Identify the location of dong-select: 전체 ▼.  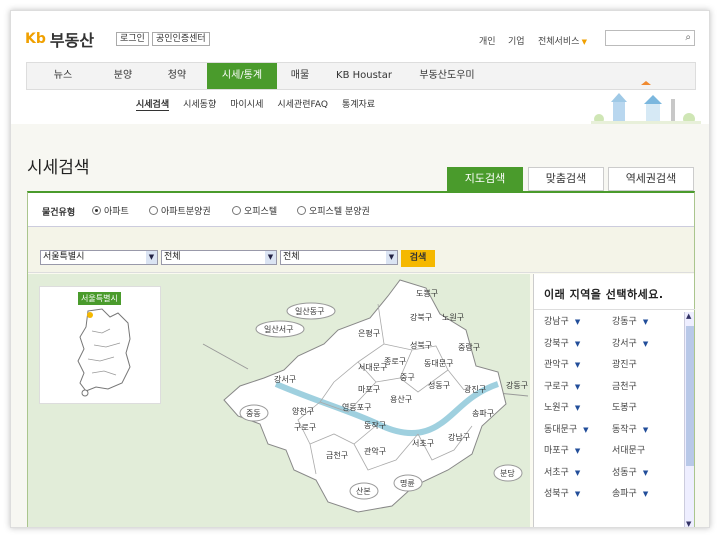
(339, 257).